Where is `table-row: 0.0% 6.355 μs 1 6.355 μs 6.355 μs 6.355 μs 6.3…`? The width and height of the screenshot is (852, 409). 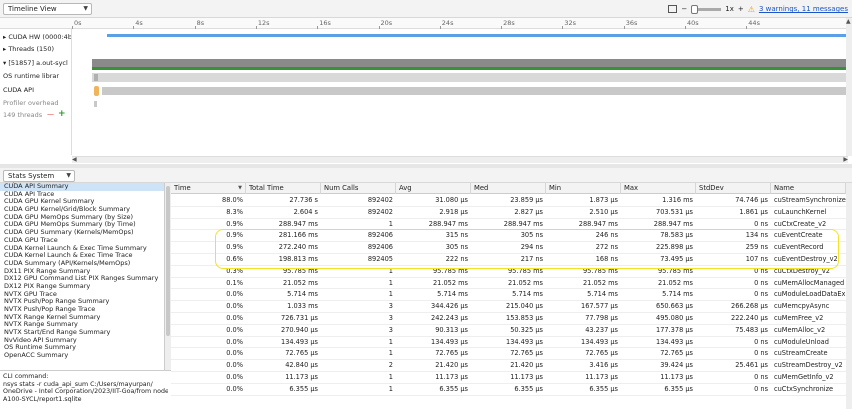
table-row: 0.0% 6.355 μs 1 6.355 μs 6.355 μs 6.355 μs 6.3… is located at coordinates (508, 390).